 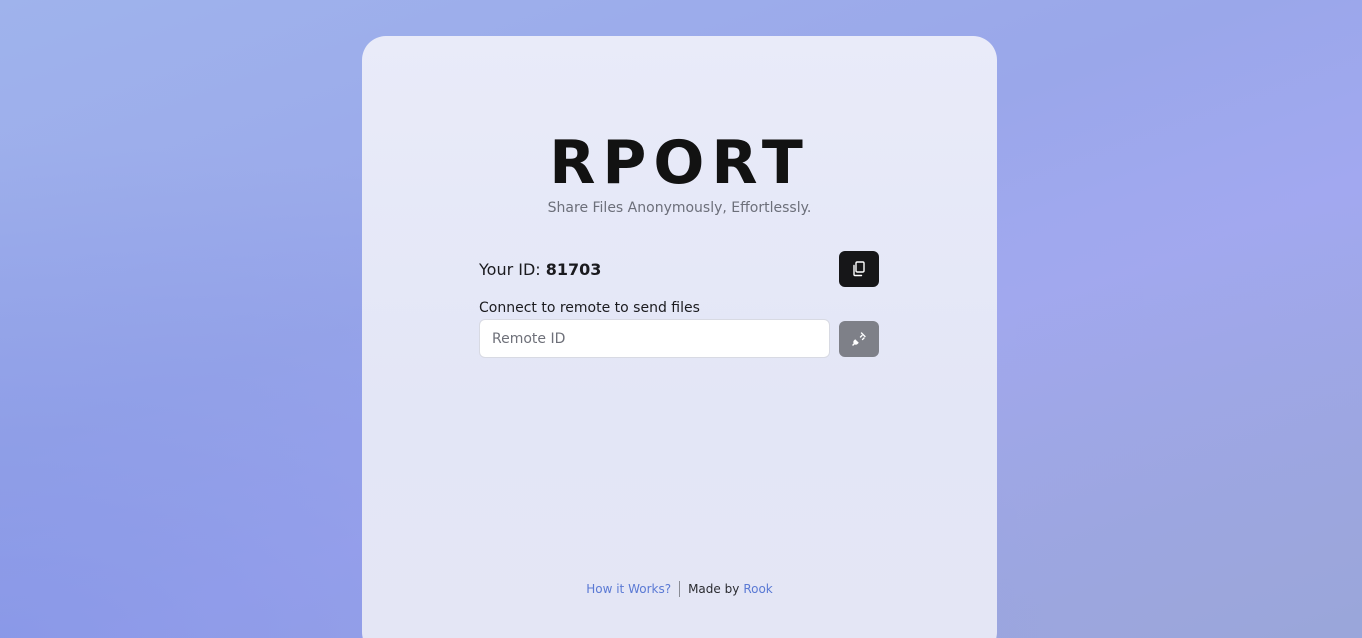 I want to click on connect-button, so click(x=859, y=339).